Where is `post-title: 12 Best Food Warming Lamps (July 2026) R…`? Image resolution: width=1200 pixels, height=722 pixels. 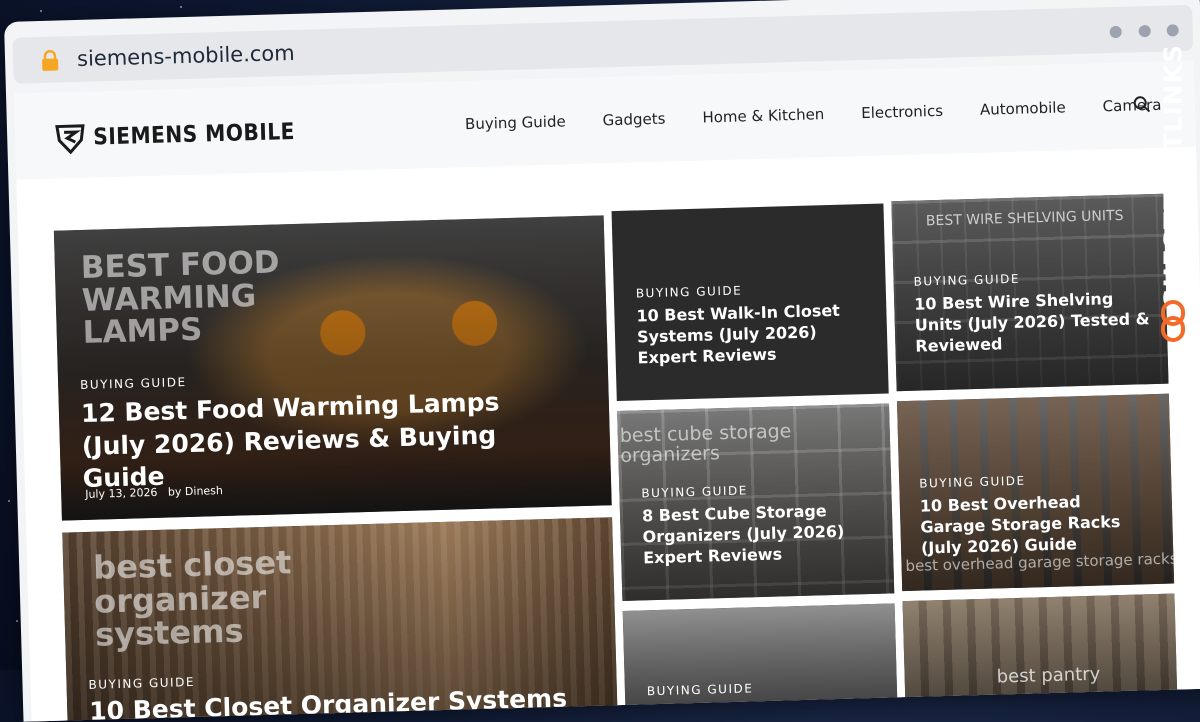
post-title: 12 Best Food Warming Lamps (July 2026) R… is located at coordinates (327, 439).